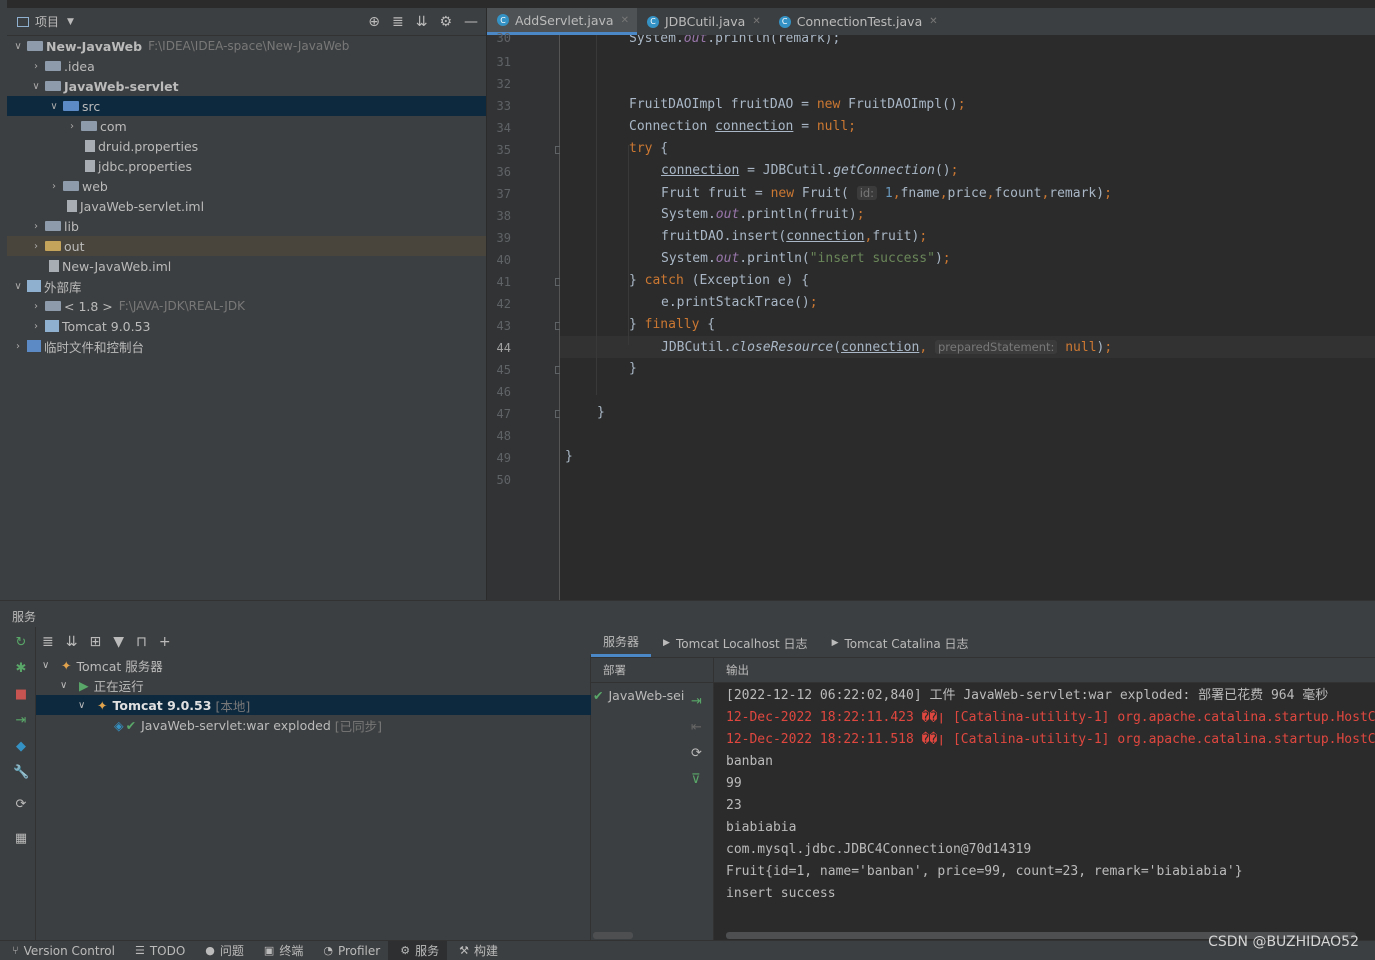 The width and height of the screenshot is (1375, 960). I want to click on horizontal-scrollbar, so click(613, 935).